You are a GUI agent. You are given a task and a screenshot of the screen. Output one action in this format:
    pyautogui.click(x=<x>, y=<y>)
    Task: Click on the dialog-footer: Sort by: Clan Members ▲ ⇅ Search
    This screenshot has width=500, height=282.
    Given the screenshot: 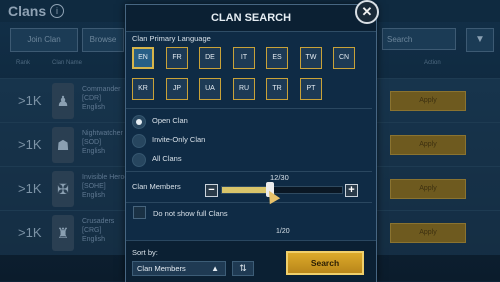 What is the action you would take?
    pyautogui.click(x=251, y=261)
    